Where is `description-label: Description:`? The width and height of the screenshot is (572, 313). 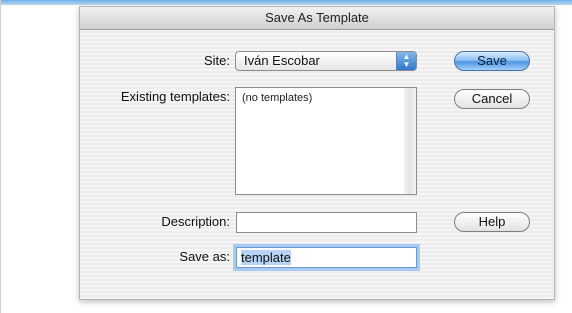 description-label: Description: is located at coordinates (195, 221).